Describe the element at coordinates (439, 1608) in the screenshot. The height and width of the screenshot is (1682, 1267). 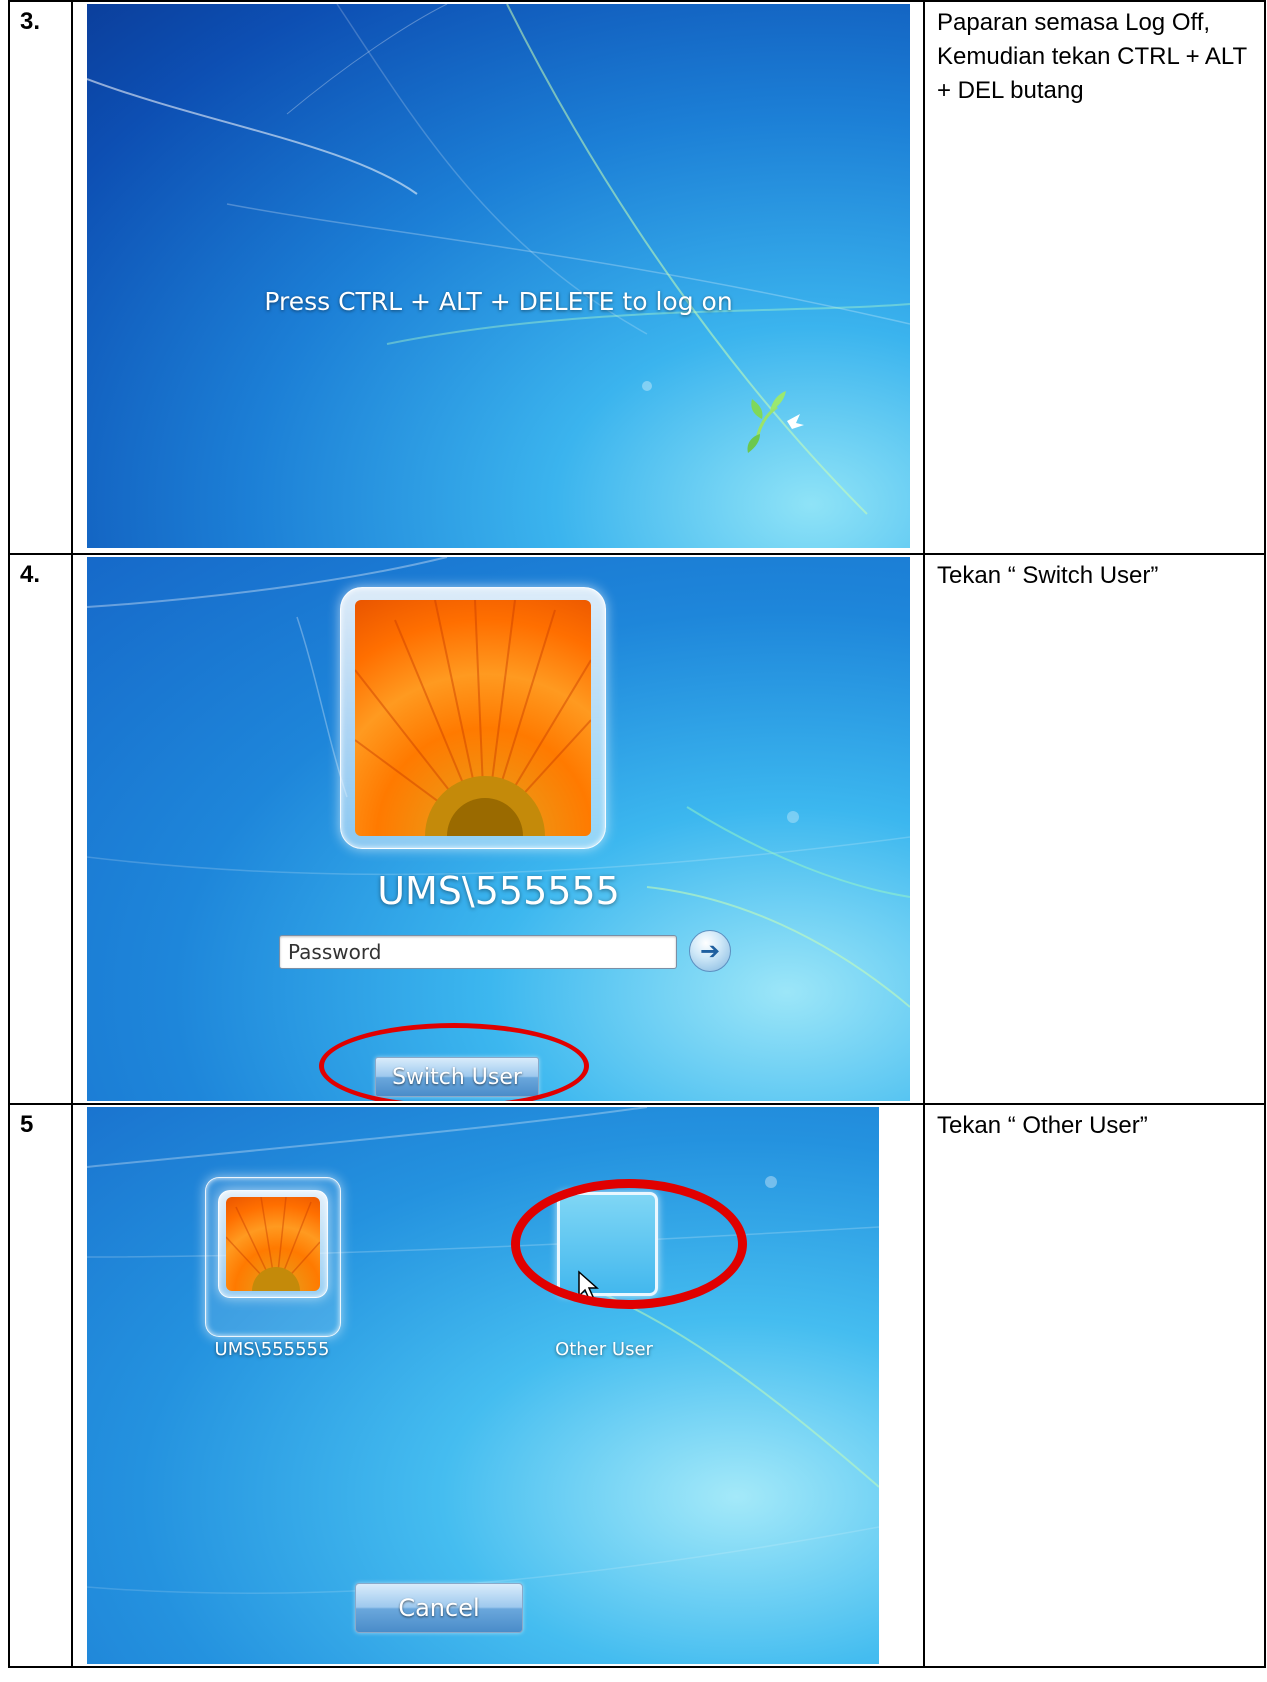
I see `cancel-button: Cancel` at that location.